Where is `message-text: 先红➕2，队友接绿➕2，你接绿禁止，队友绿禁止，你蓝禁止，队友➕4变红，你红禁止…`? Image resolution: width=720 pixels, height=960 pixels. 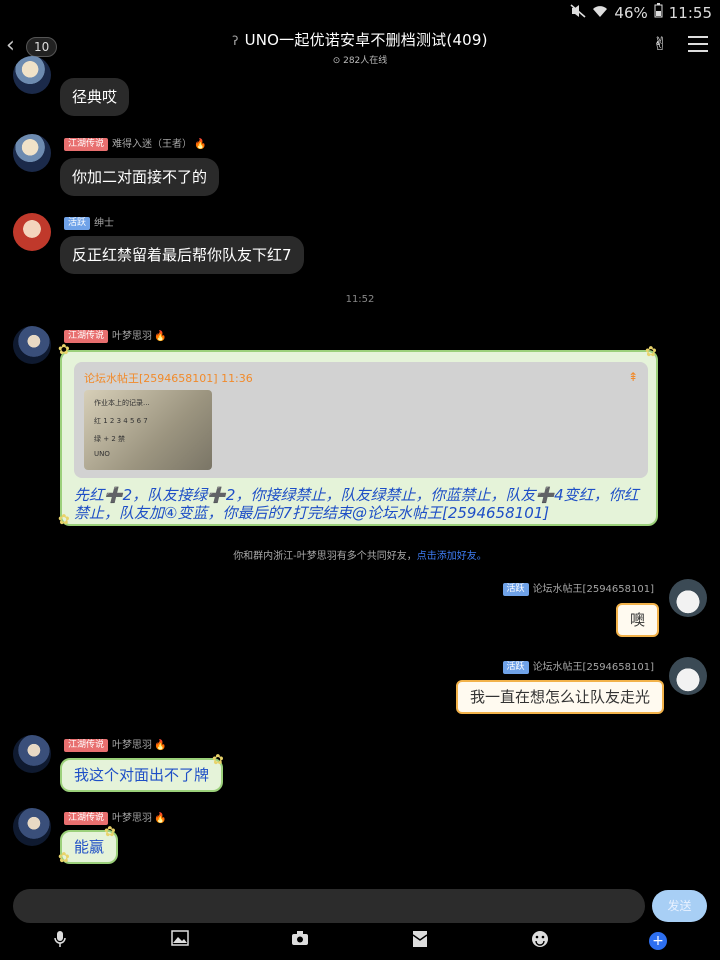
message-text: 先红➕2，队友接绿➕2，你接绿禁止，队友绿禁止，你蓝禁止，队友➕4变红，你红禁止… is located at coordinates (356, 504).